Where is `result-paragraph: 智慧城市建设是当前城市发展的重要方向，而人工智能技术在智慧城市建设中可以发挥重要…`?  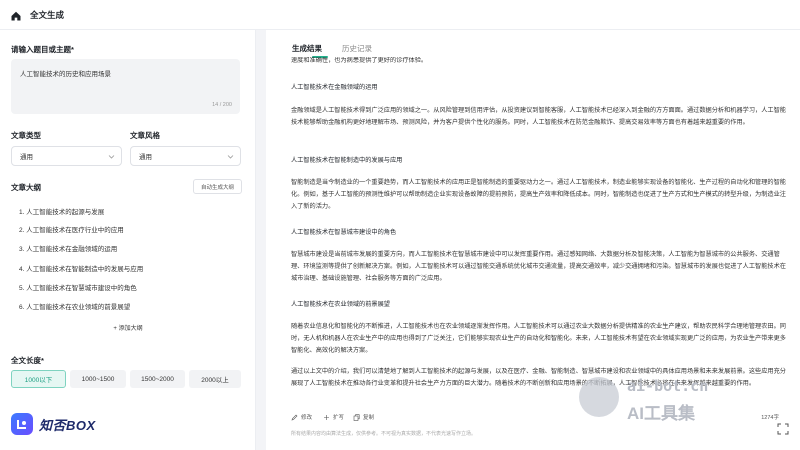
result-paragraph: 智慧城市建设是当前城市发展的重要方向，而人工智能技术在智慧城市建设中可以发挥重要… is located at coordinates (538, 266).